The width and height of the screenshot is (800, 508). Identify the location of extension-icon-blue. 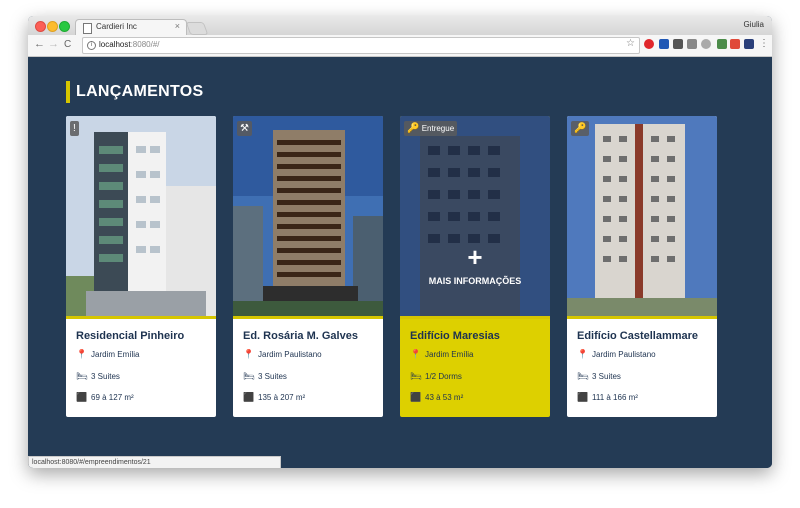
(664, 44).